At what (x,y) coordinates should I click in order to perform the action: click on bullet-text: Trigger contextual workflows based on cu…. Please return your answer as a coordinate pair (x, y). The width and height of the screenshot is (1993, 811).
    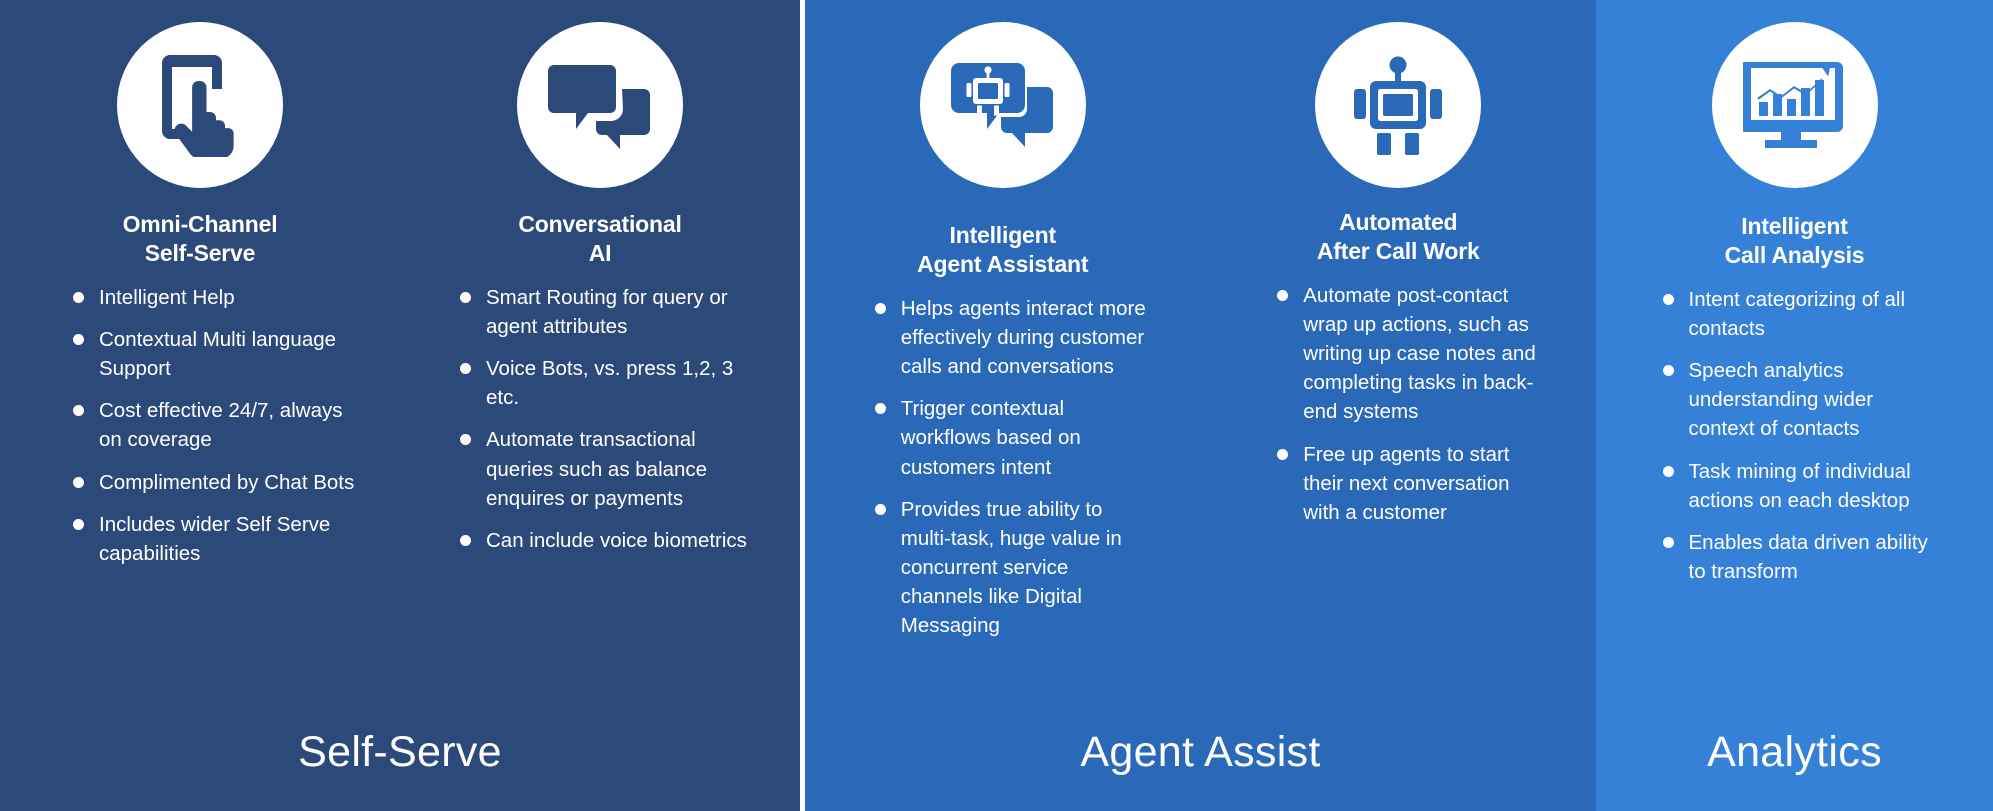
    Looking at the image, I should click on (990, 438).